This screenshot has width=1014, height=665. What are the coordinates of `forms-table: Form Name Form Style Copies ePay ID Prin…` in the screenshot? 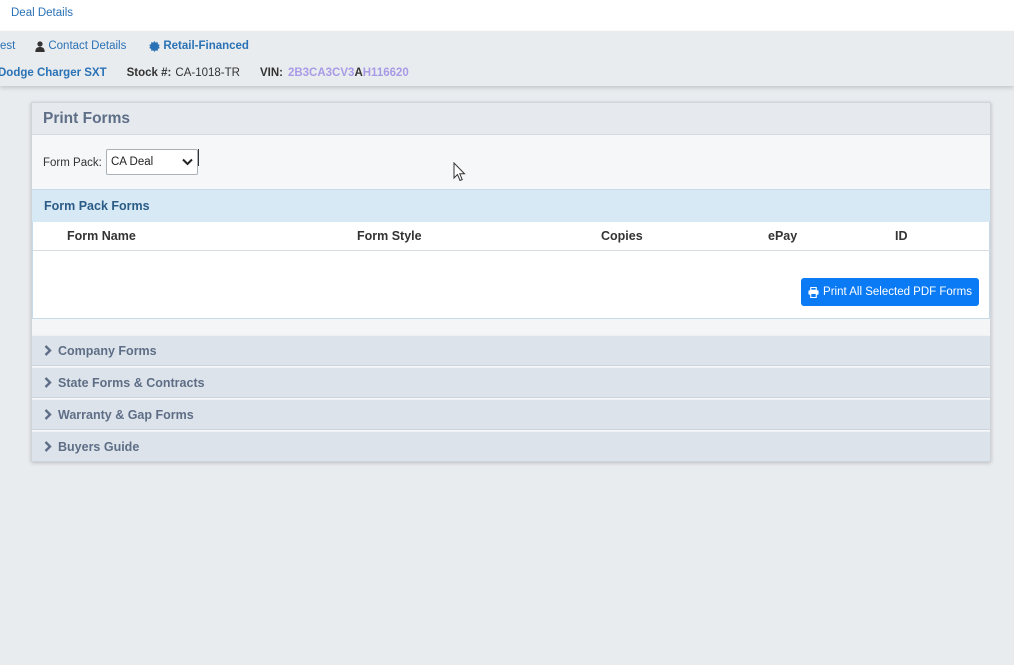 It's located at (511, 270).